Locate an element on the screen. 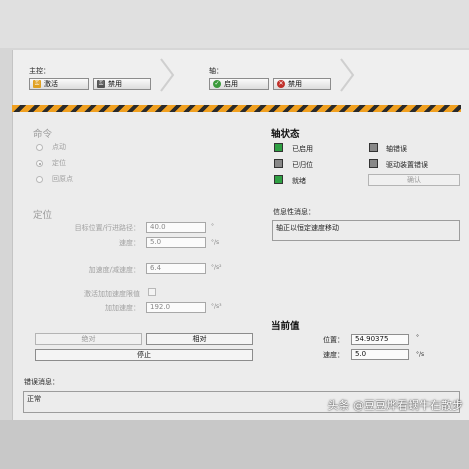 The width and height of the screenshot is (469, 469). command-heading: 命令 is located at coordinates (43, 134).